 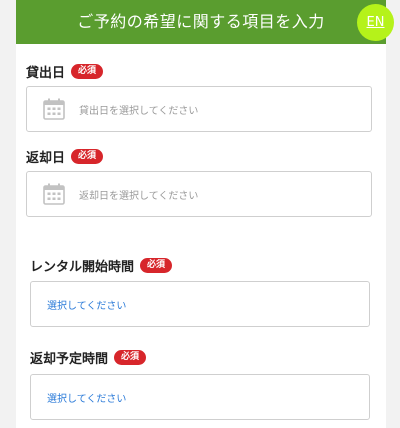 I want to click on return-date-input: 返却日を選択してください, so click(x=199, y=194).